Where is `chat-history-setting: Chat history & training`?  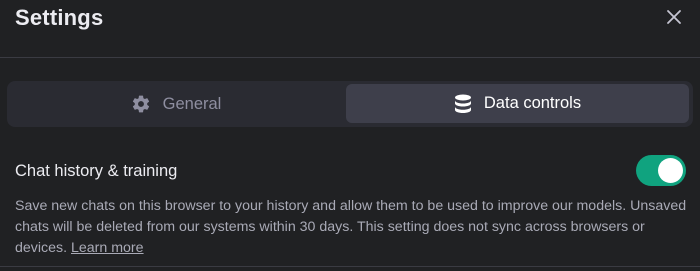
chat-history-setting: Chat history & training is located at coordinates (351, 172).